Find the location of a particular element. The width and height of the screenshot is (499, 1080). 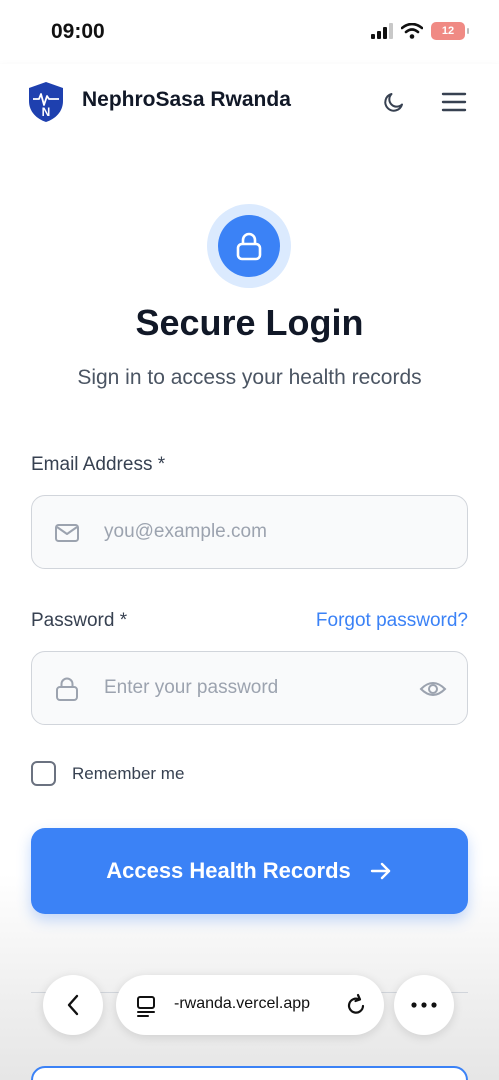

forgot-password-link: Forgot password? is located at coordinates (392, 621).